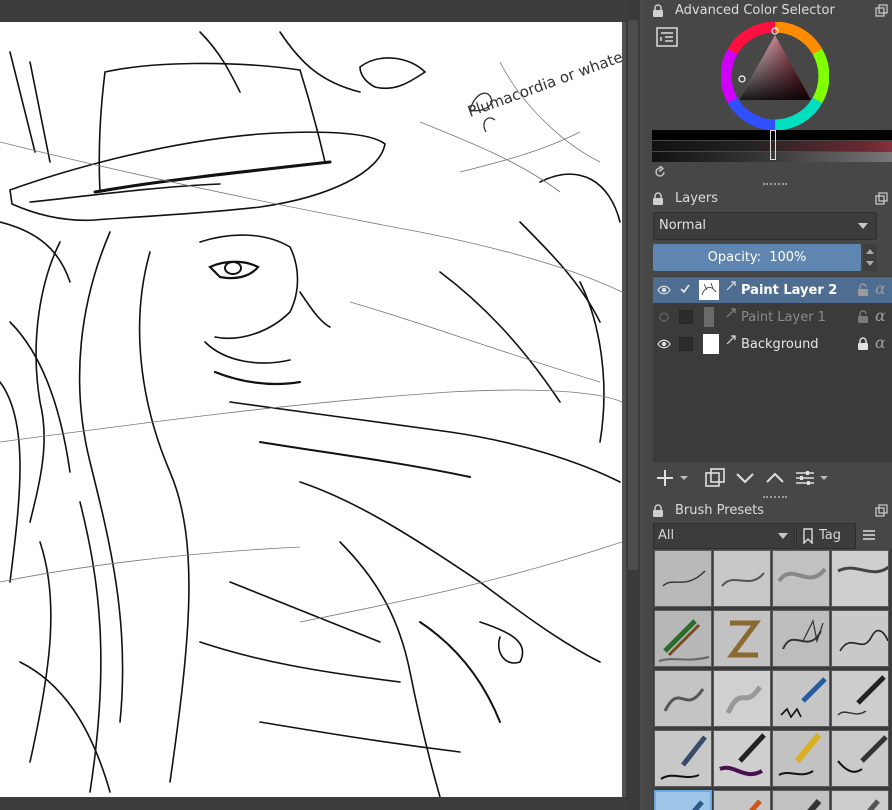  What do you see at coordinates (683, 225) in the screenshot?
I see `blend-mode-value: Normal` at bounding box center [683, 225].